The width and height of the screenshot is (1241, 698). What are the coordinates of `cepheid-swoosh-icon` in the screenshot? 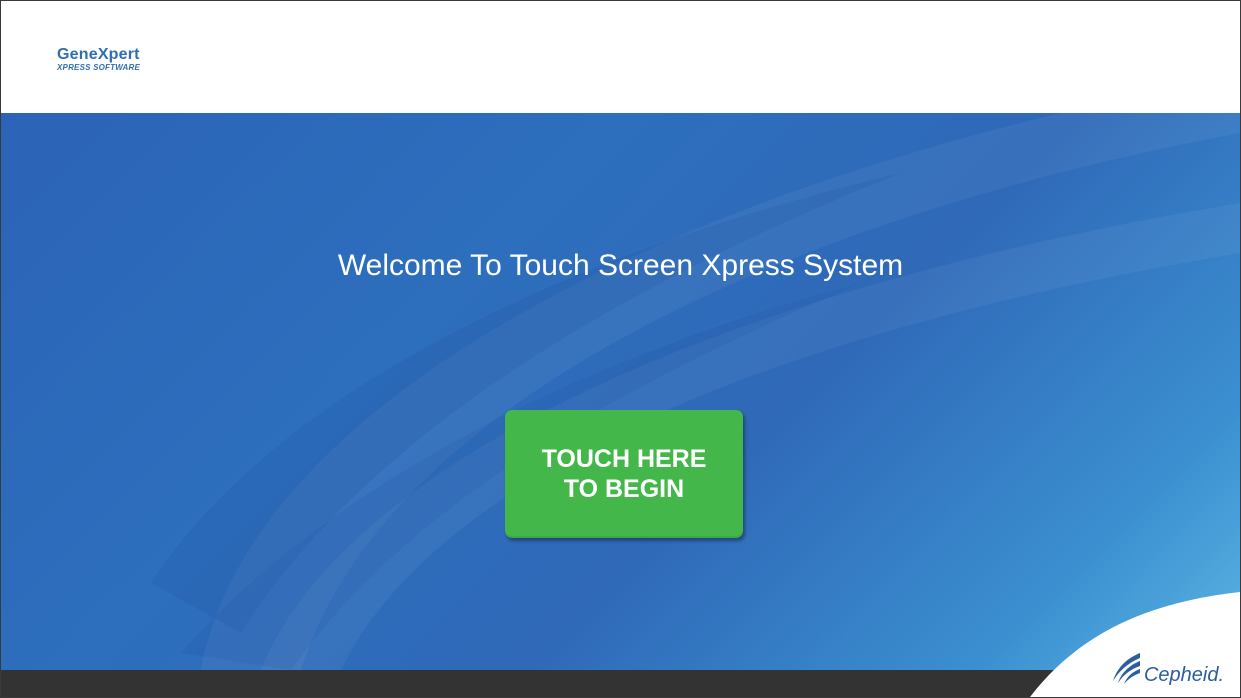 It's located at (1126, 668).